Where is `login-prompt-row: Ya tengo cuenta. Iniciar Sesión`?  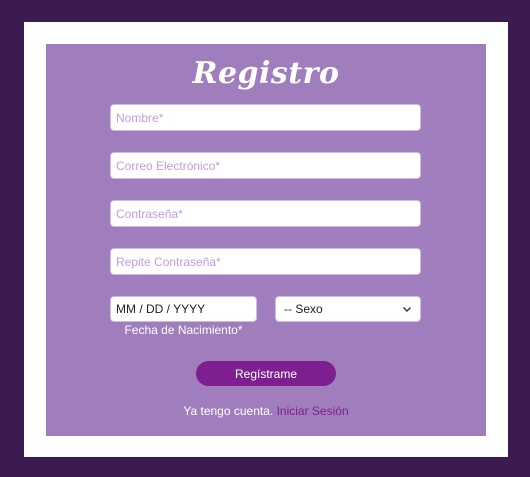 login-prompt-row: Ya tengo cuenta. Iniciar Sesión is located at coordinates (266, 411).